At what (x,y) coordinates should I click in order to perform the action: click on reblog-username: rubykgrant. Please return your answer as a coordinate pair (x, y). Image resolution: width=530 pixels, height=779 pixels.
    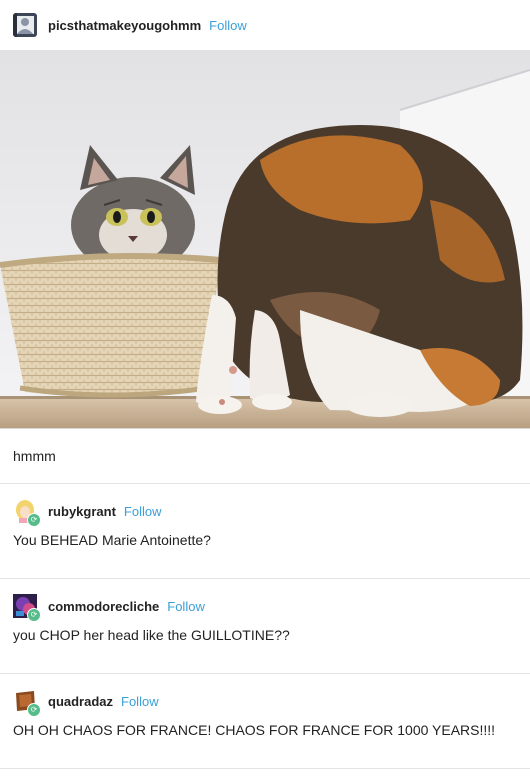
    Looking at the image, I should click on (82, 511).